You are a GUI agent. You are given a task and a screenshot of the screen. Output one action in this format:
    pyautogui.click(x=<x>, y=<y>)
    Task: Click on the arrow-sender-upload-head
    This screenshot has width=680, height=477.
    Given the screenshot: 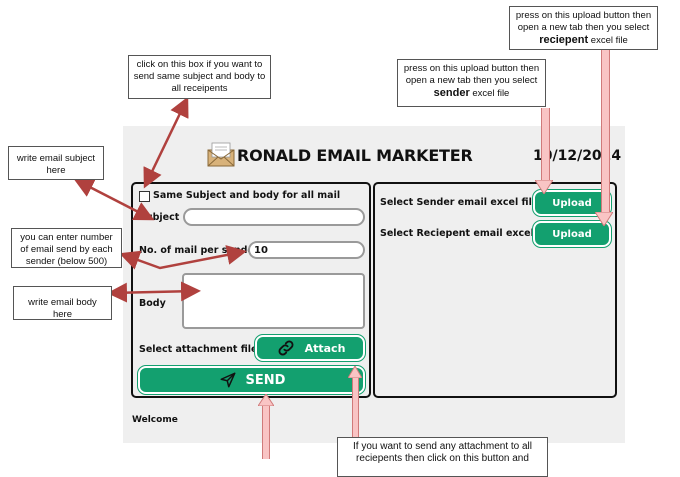 What is the action you would take?
    pyautogui.click(x=544, y=187)
    